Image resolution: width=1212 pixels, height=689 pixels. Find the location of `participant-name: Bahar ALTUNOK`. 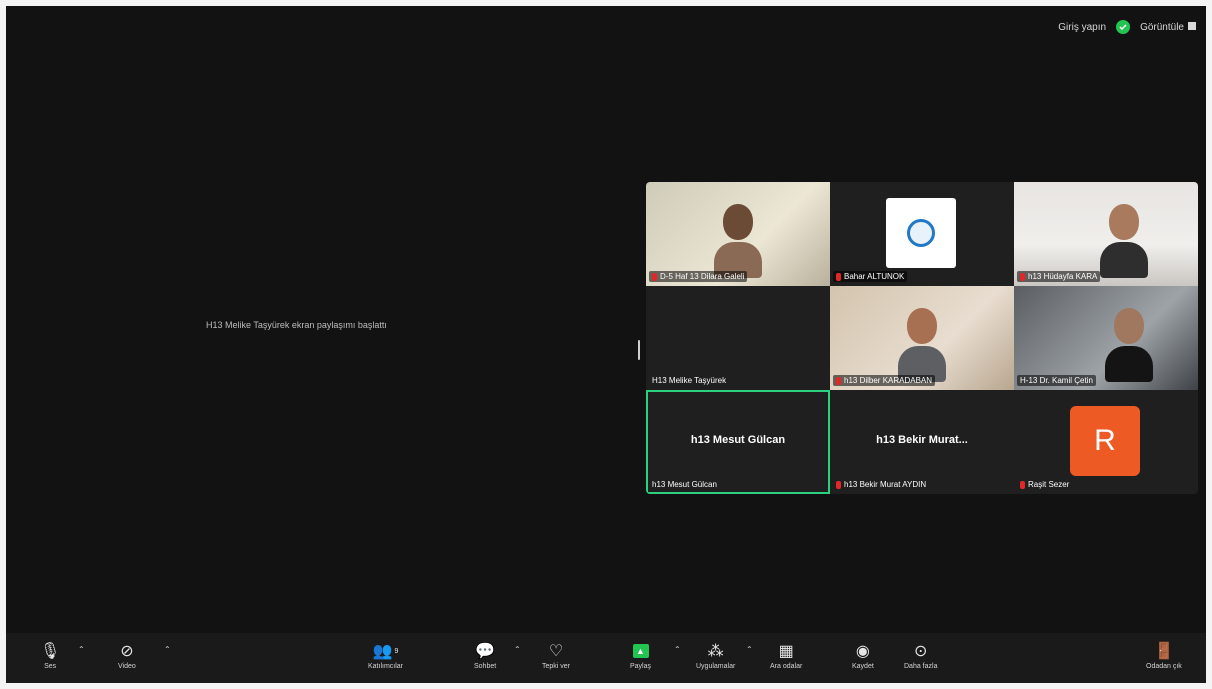

participant-name: Bahar ALTUNOK is located at coordinates (874, 276).